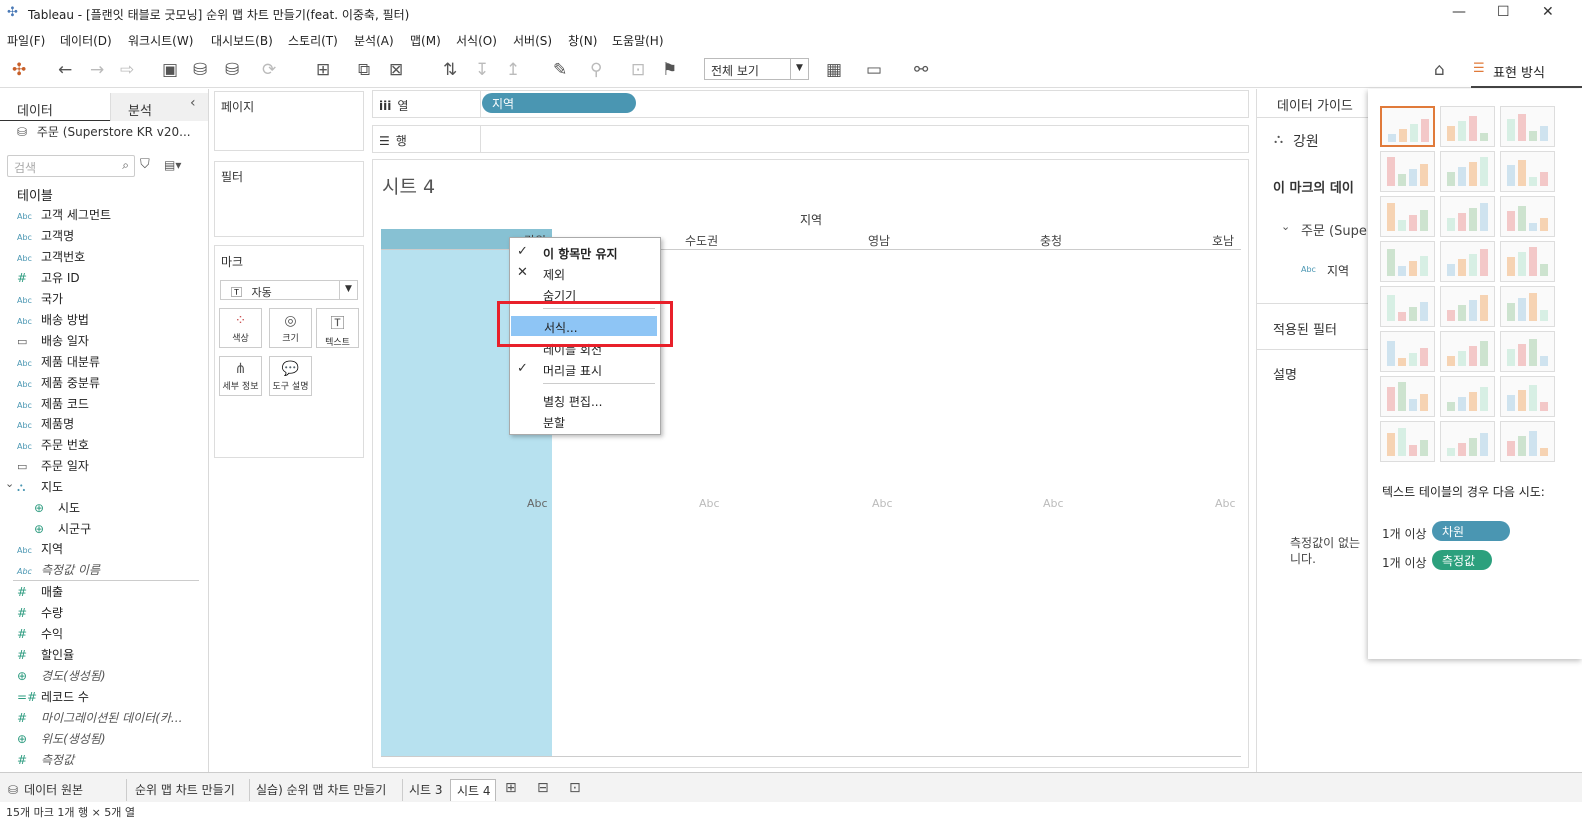 Image resolution: width=1582 pixels, height=820 pixels. Describe the element at coordinates (240, 376) in the screenshot. I see `detail-button: ⋔ 세부 정보` at that location.